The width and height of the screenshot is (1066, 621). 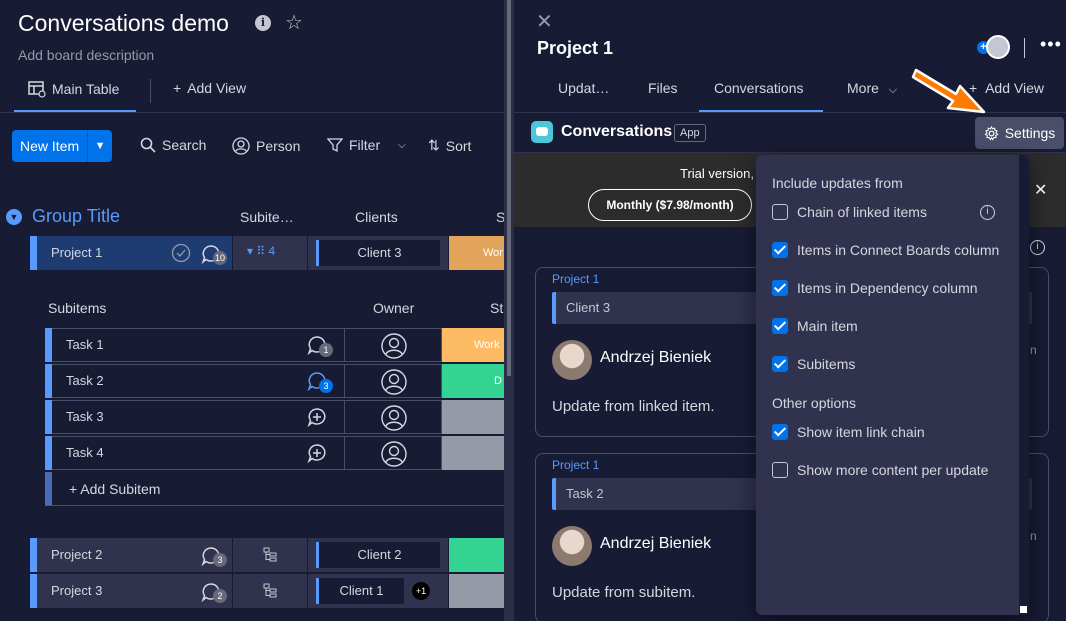 What do you see at coordinates (476, 253) in the screenshot?
I see `status-cell: Wor` at bounding box center [476, 253].